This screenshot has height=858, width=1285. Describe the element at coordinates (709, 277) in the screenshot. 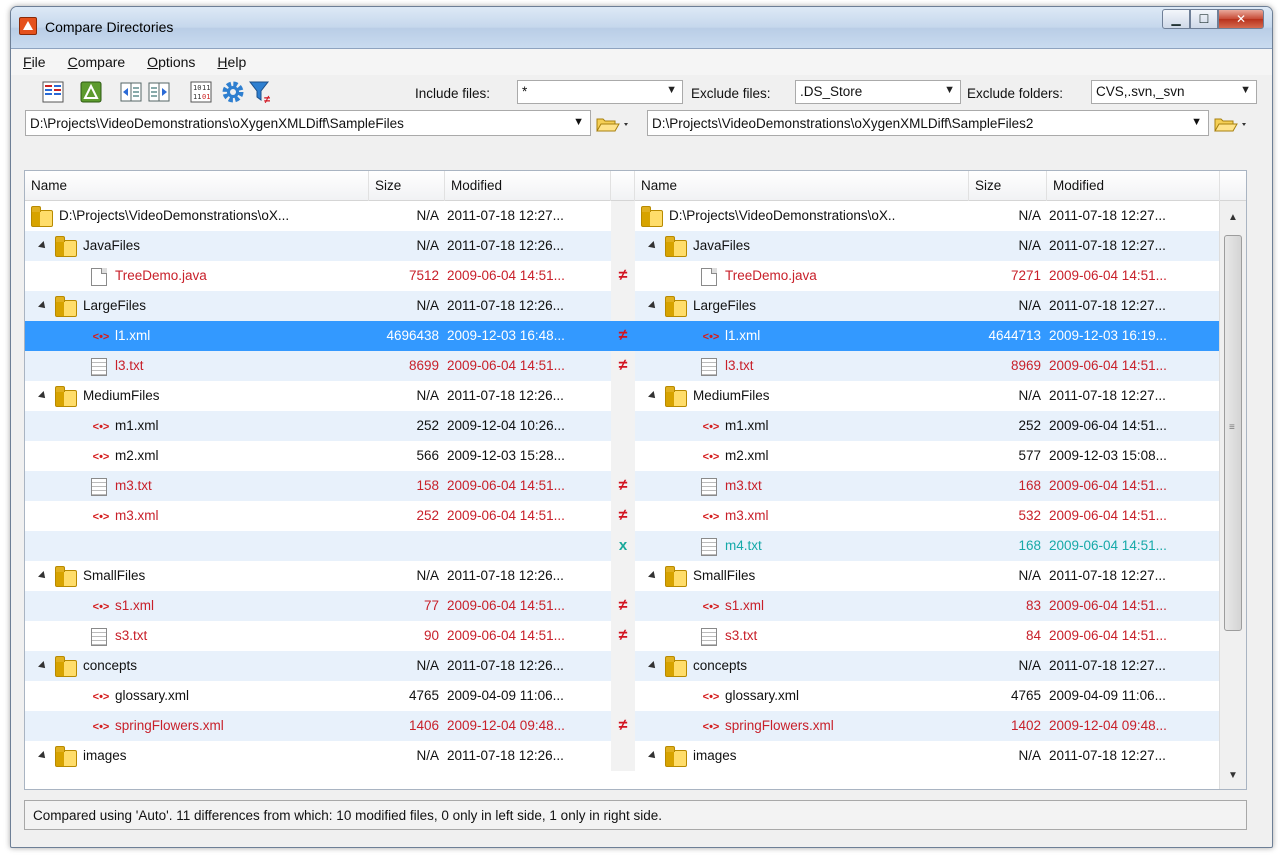

I see `file-icon` at that location.